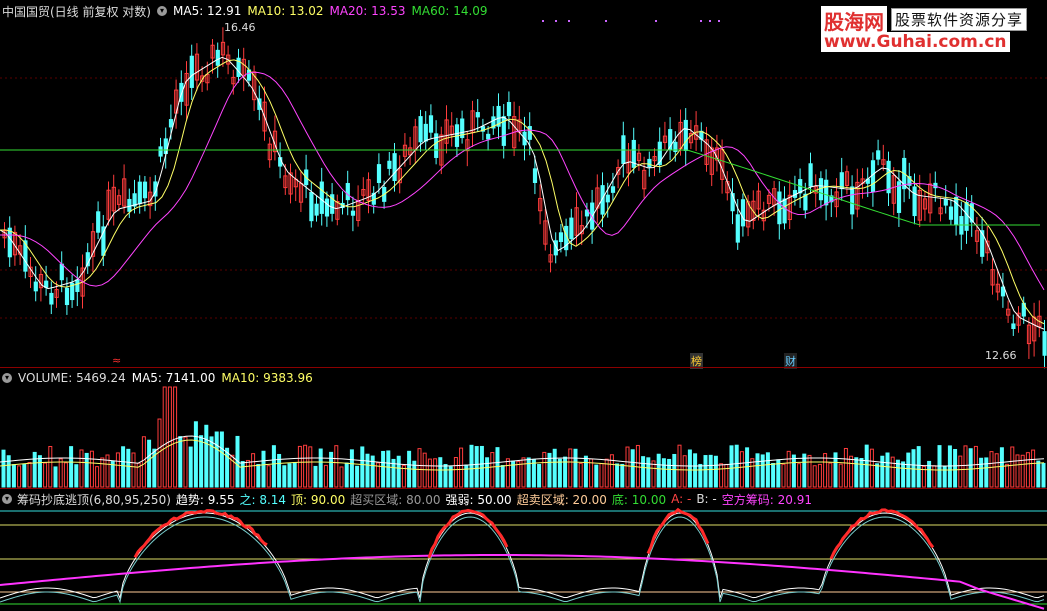 Image resolution: width=1047 pixels, height=611 pixels. What do you see at coordinates (478, 499) in the screenshot?
I see `strength-label: 强弱: 50.00` at bounding box center [478, 499].